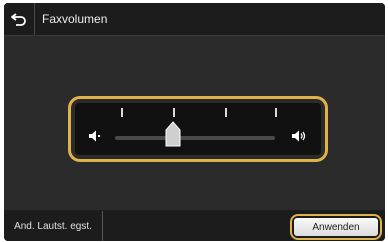 The width and height of the screenshot is (388, 242). Describe the element at coordinates (53, 226) in the screenshot. I see `change-volume-settings-button: And. Lautst. egst.` at that location.